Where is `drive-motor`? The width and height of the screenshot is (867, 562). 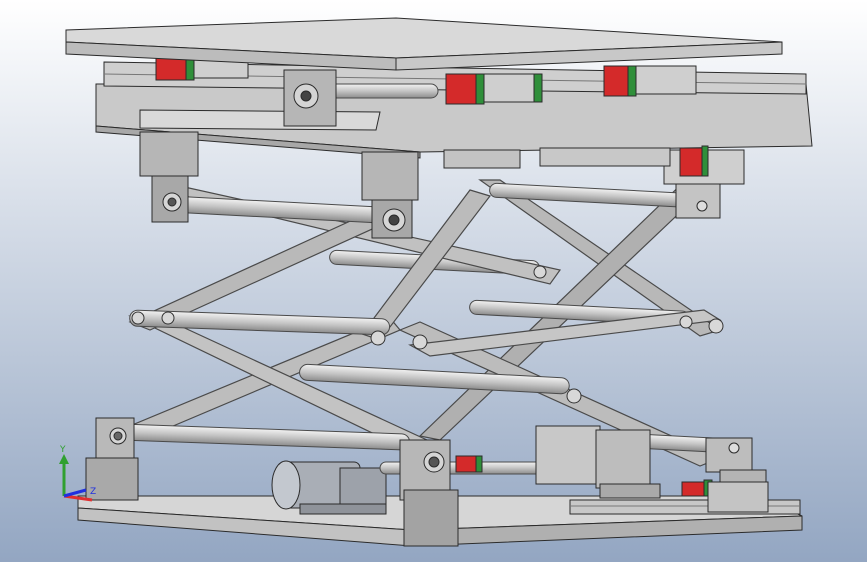 drive-motor is located at coordinates (329, 487).